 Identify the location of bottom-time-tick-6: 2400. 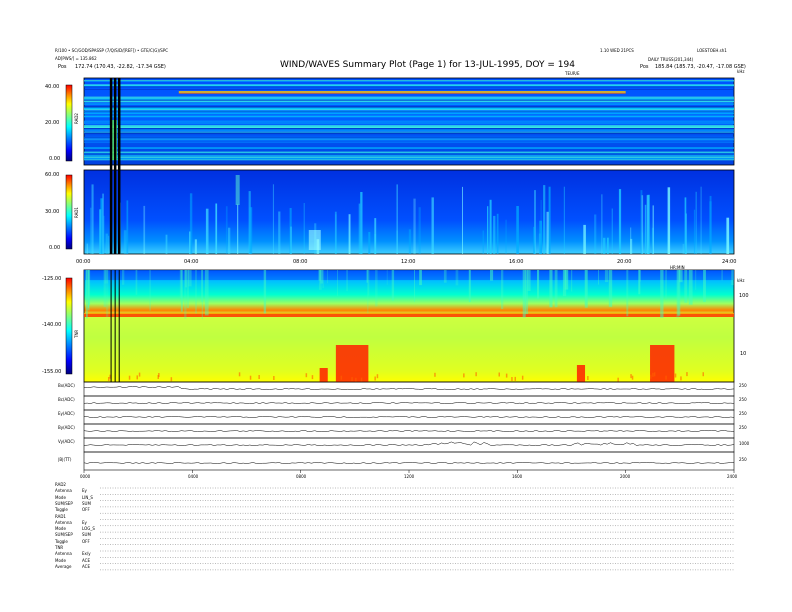
(732, 476).